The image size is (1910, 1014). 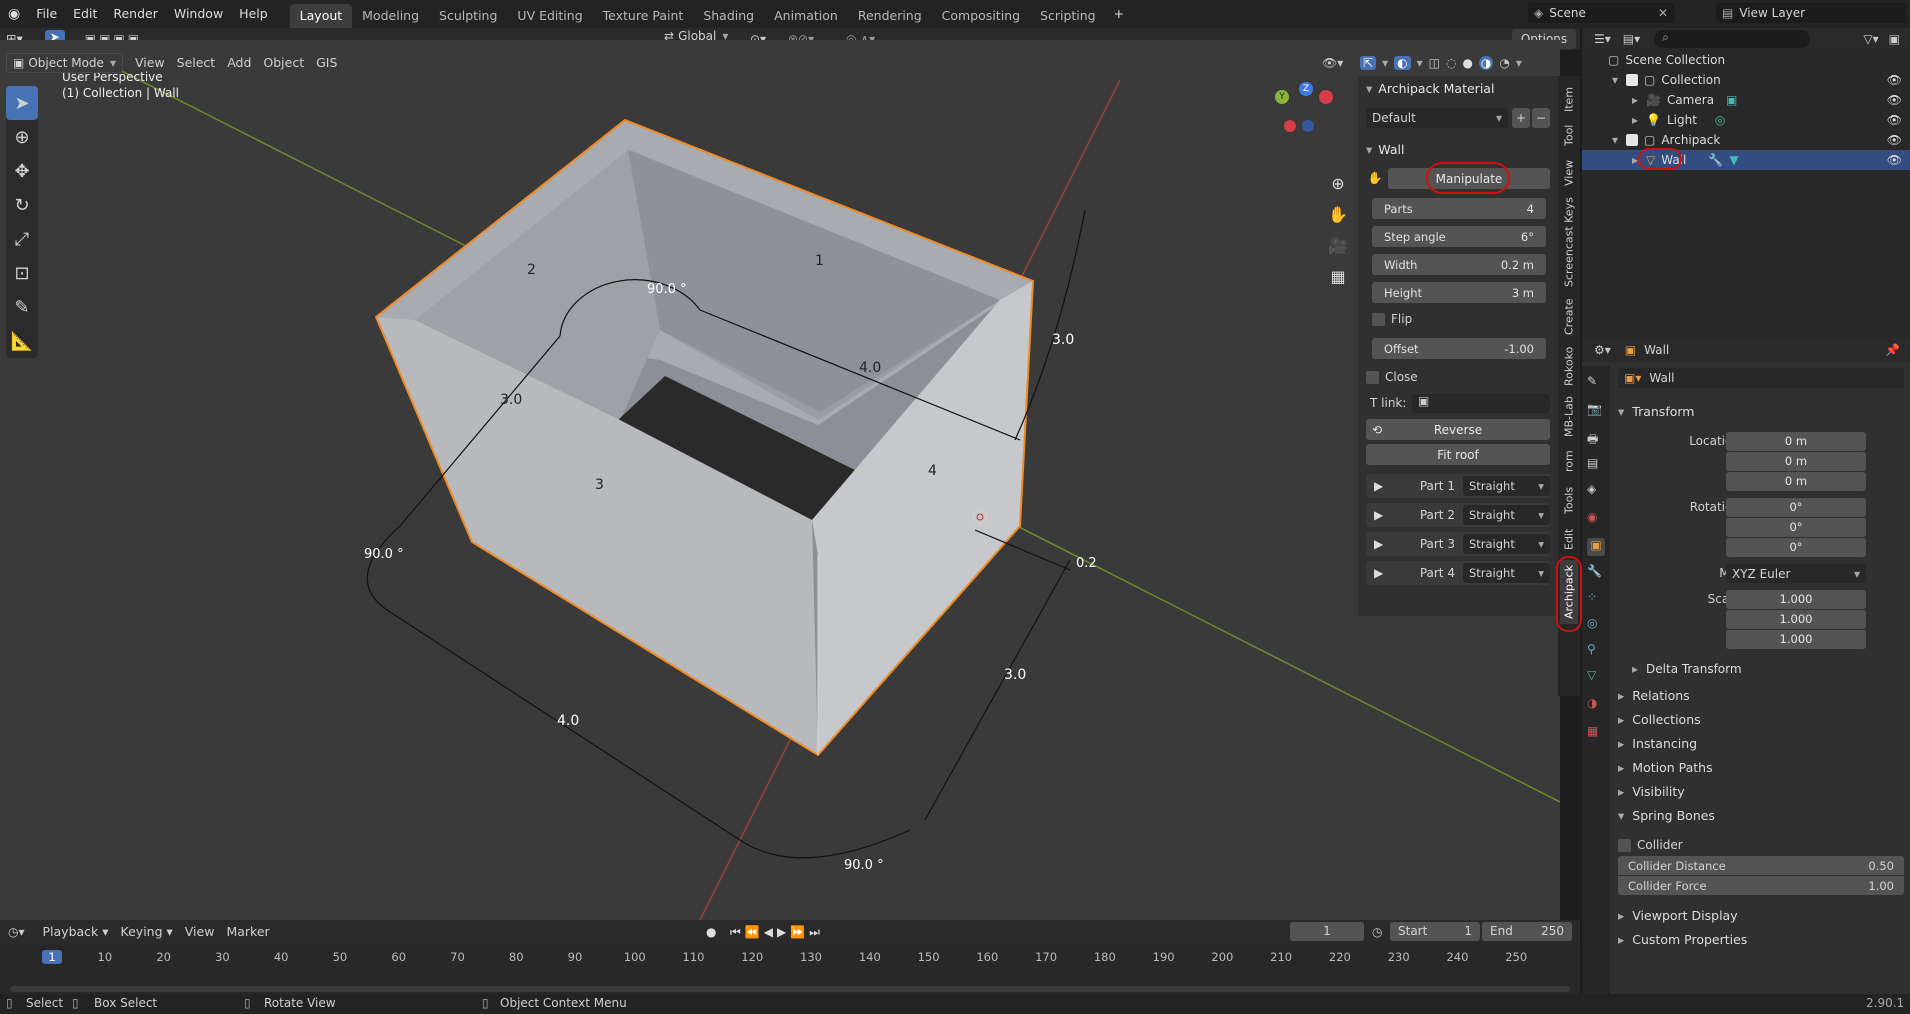 I want to click on current-frame-field: 1, so click(x=1327, y=931).